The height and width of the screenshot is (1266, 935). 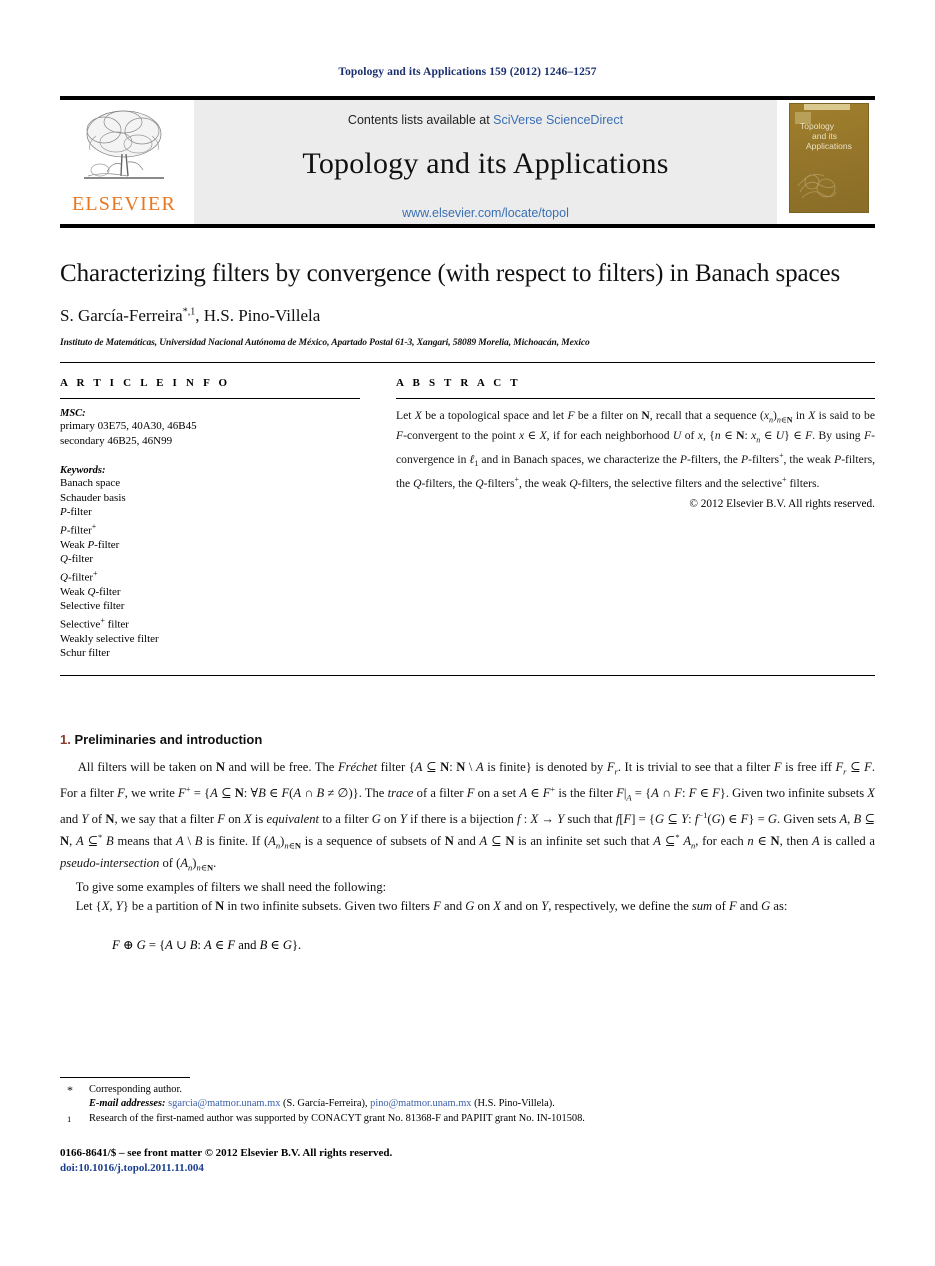 What do you see at coordinates (127, 1104) in the screenshot?
I see `email-addresses-label: E-mail addresses:` at bounding box center [127, 1104].